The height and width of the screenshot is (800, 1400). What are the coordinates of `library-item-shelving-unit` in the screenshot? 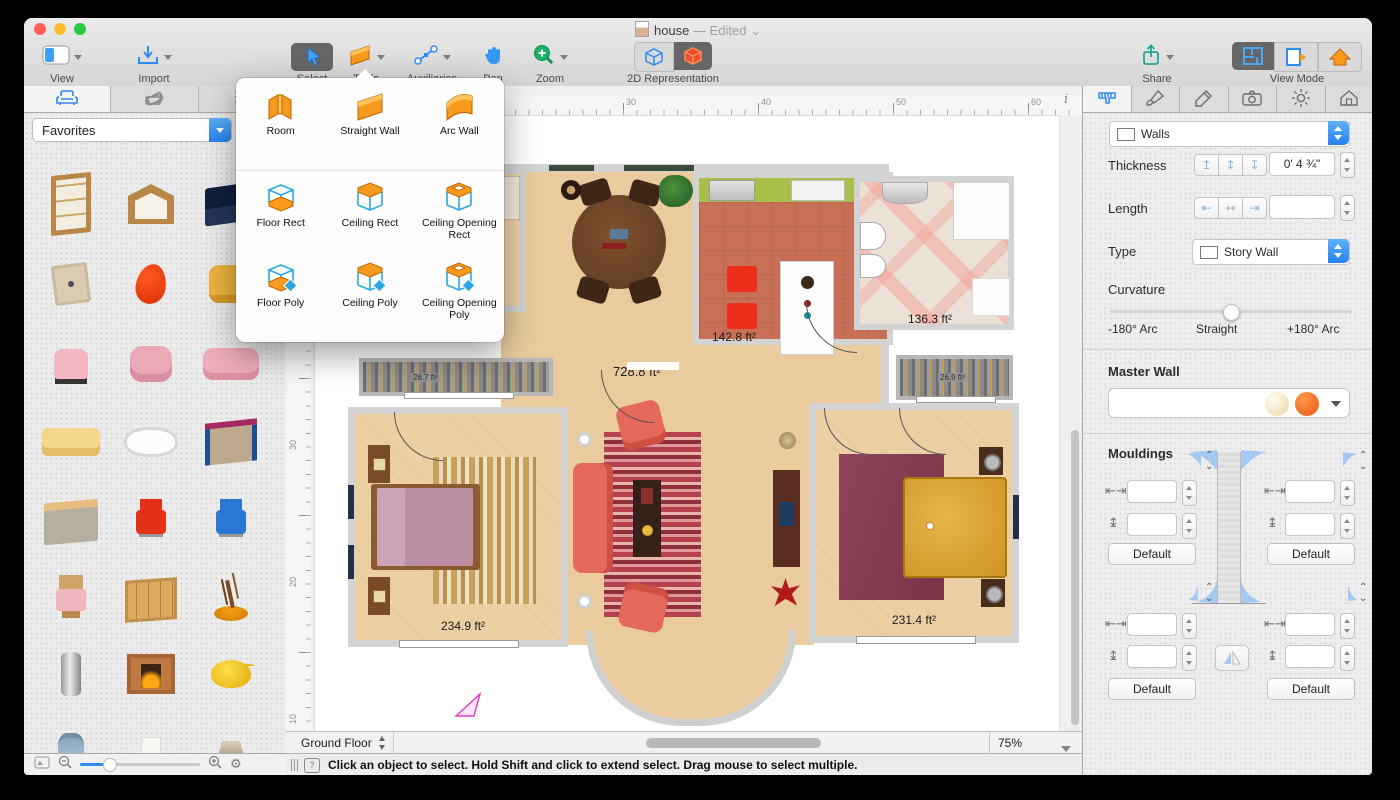 It's located at (151, 600).